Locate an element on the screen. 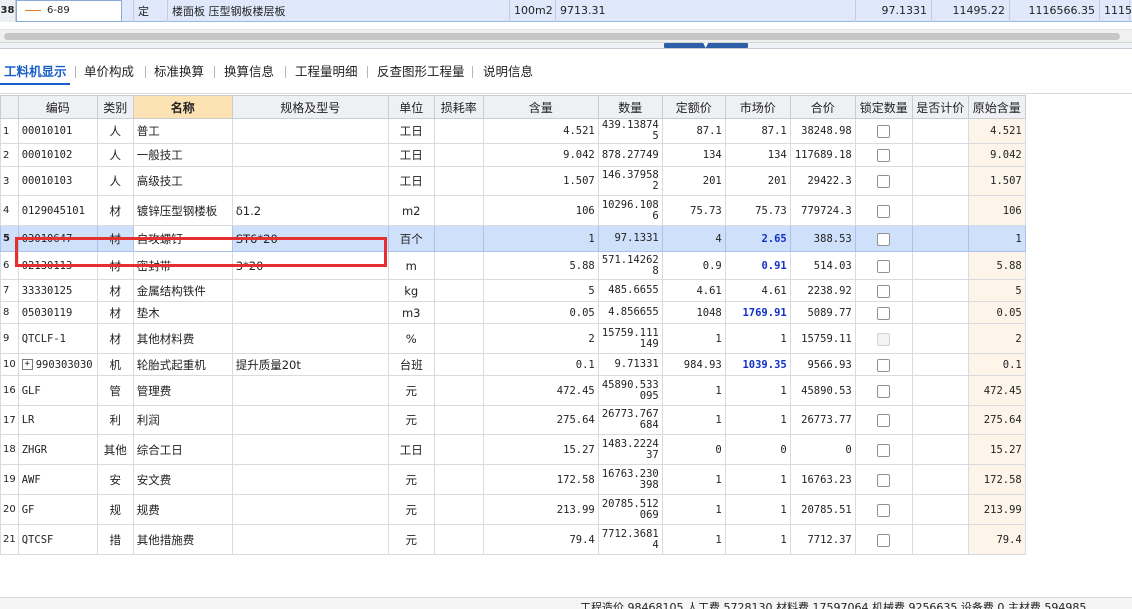  cell-quantity: 20785.512069 is located at coordinates (630, 509).